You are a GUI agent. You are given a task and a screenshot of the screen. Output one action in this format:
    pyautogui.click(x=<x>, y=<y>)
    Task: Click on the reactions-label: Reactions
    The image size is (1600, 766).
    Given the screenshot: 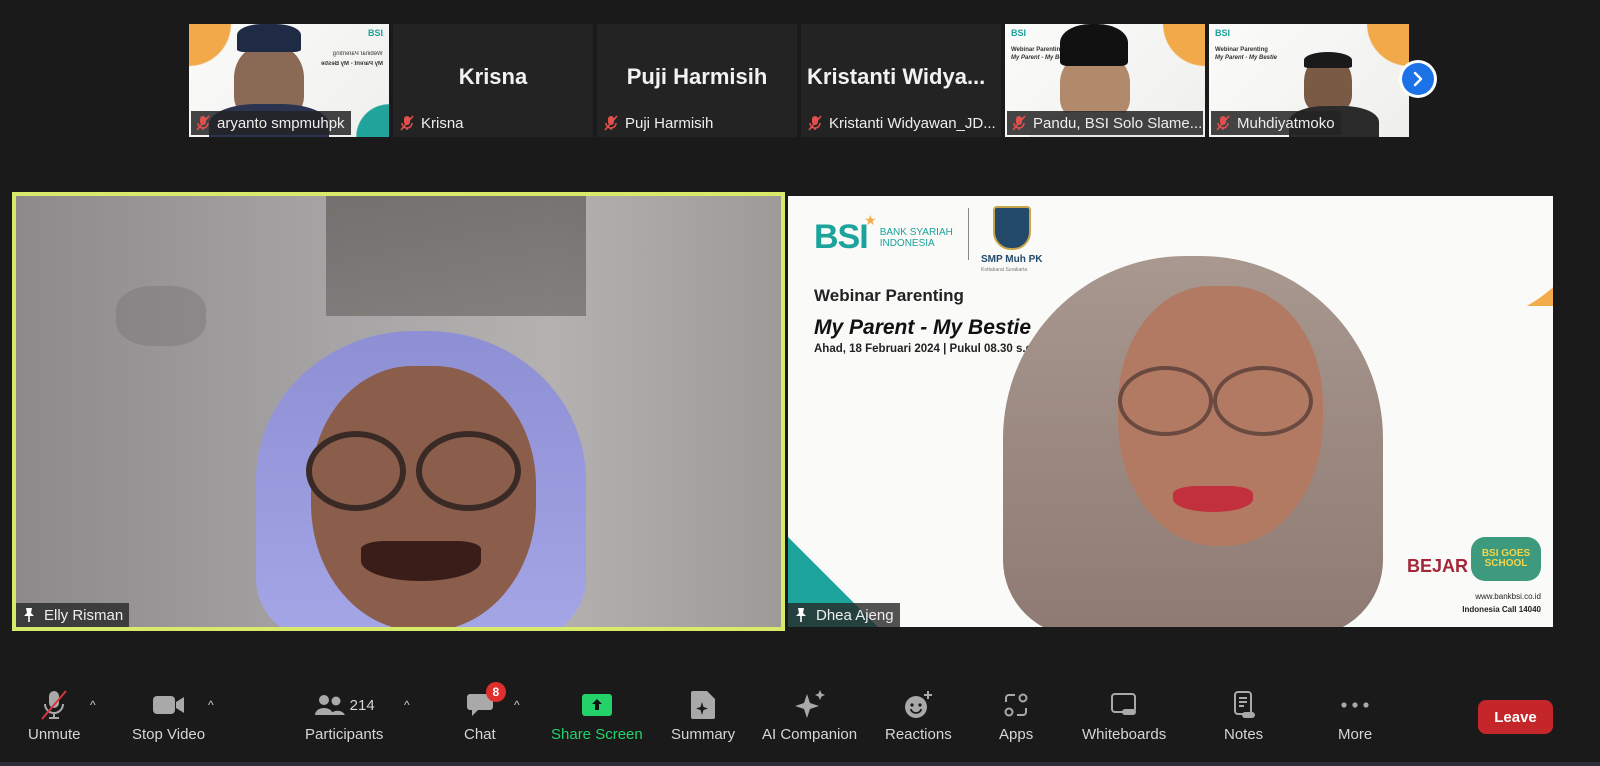 What is the action you would take?
    pyautogui.click(x=918, y=734)
    